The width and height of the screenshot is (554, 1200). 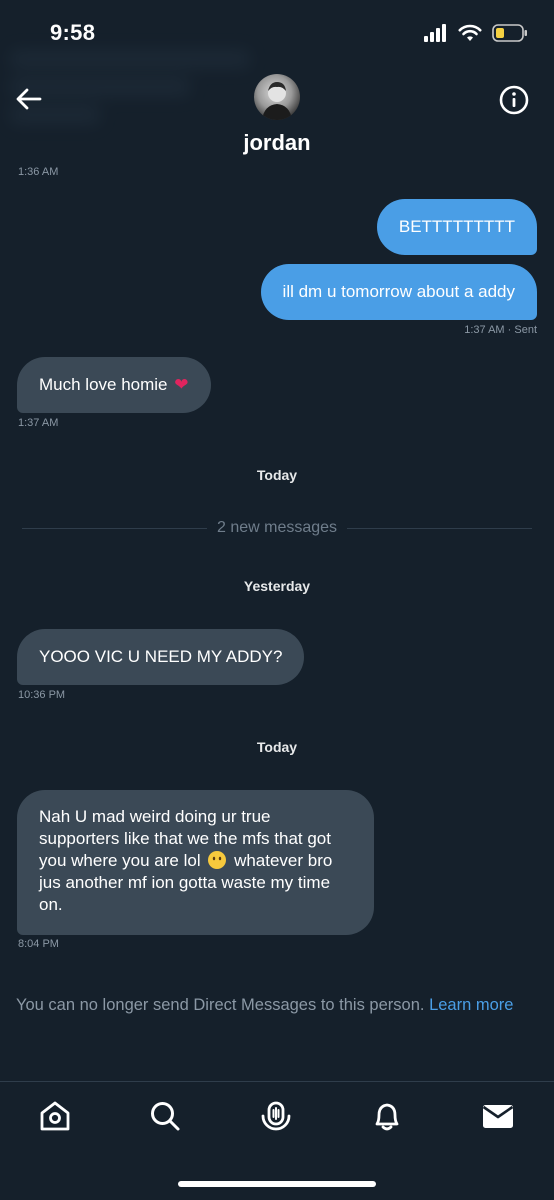 What do you see at coordinates (181, 384) in the screenshot?
I see `heart-emoji: ❤` at bounding box center [181, 384].